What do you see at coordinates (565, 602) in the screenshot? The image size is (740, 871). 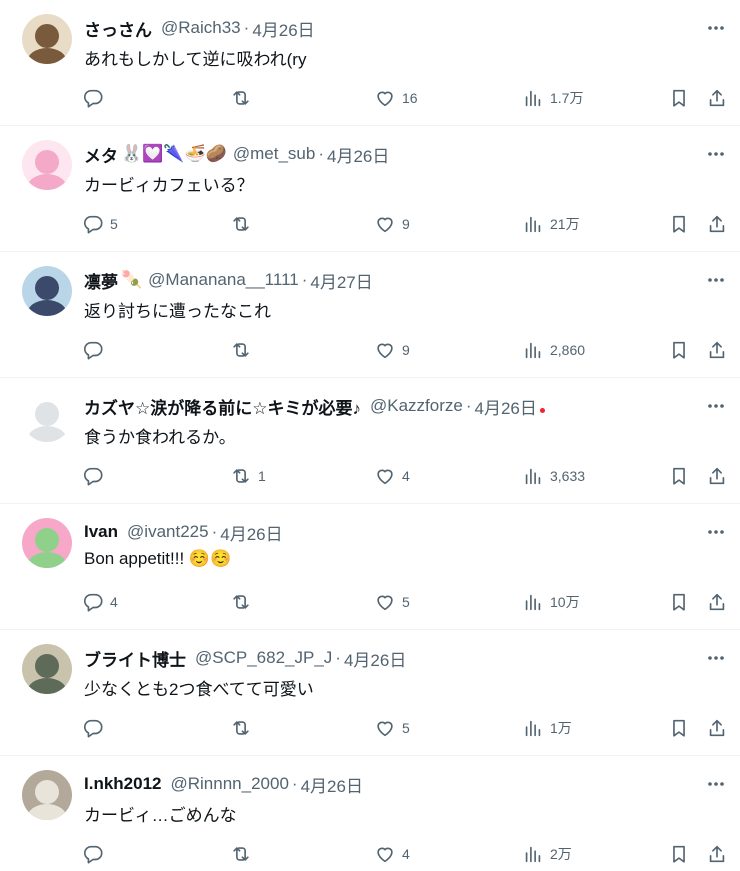 I see `view-count: 10万` at bounding box center [565, 602].